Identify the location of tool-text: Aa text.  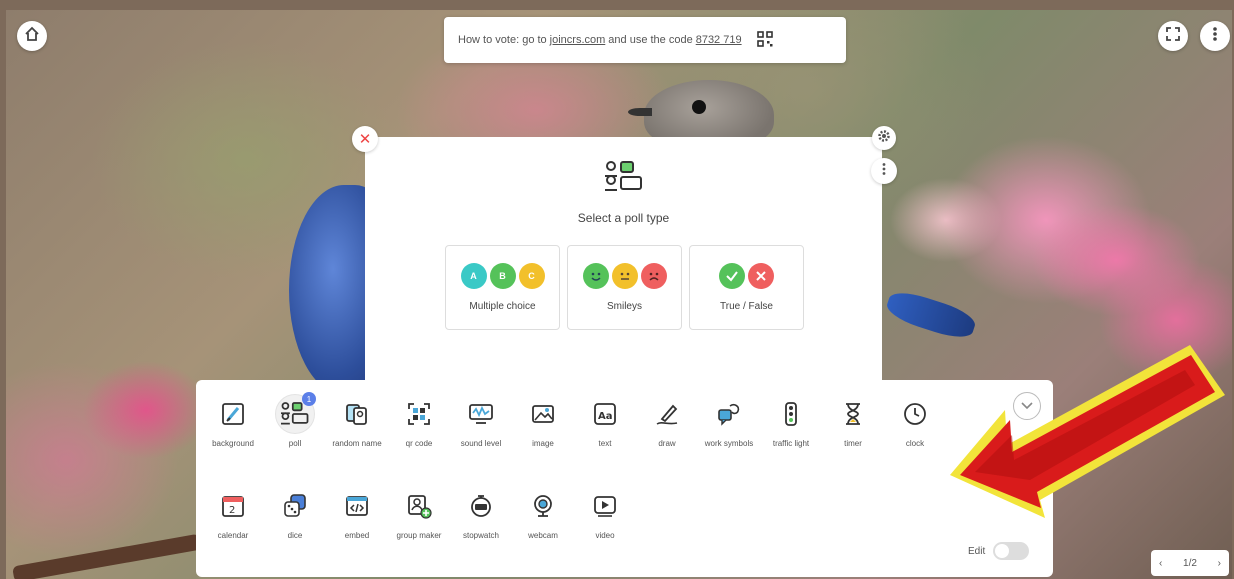
(605, 422).